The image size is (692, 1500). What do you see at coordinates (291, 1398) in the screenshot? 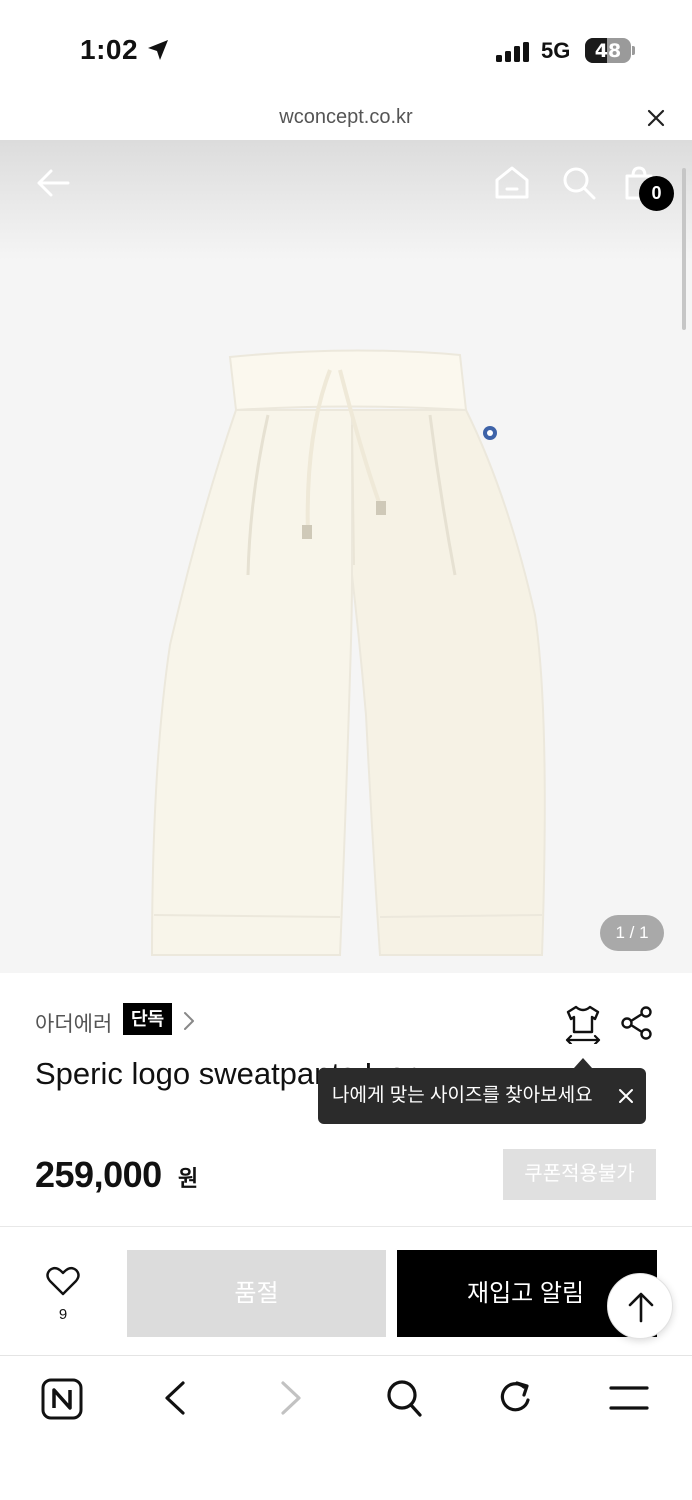
I see `forward-icon` at bounding box center [291, 1398].